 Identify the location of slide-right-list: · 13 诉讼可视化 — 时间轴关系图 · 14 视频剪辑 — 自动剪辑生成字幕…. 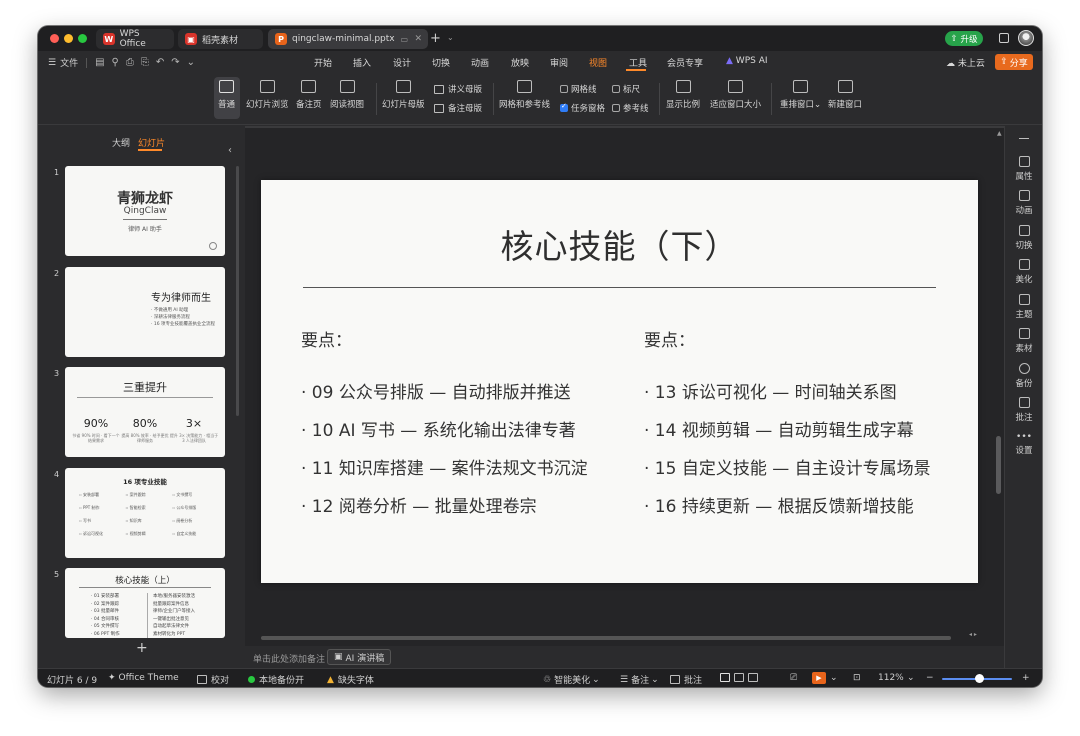
(787, 450).